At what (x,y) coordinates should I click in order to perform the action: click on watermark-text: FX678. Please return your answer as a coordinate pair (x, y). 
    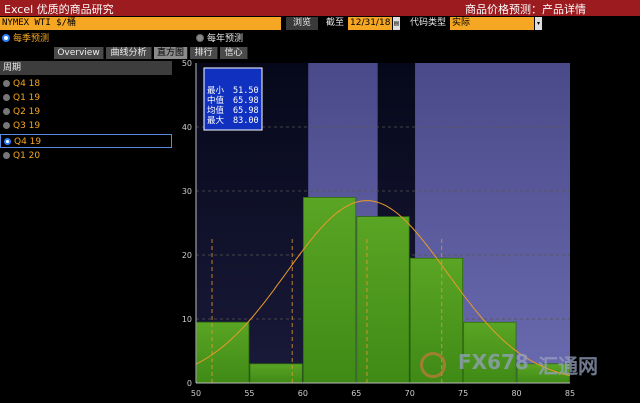
    Looking at the image, I should click on (493, 362).